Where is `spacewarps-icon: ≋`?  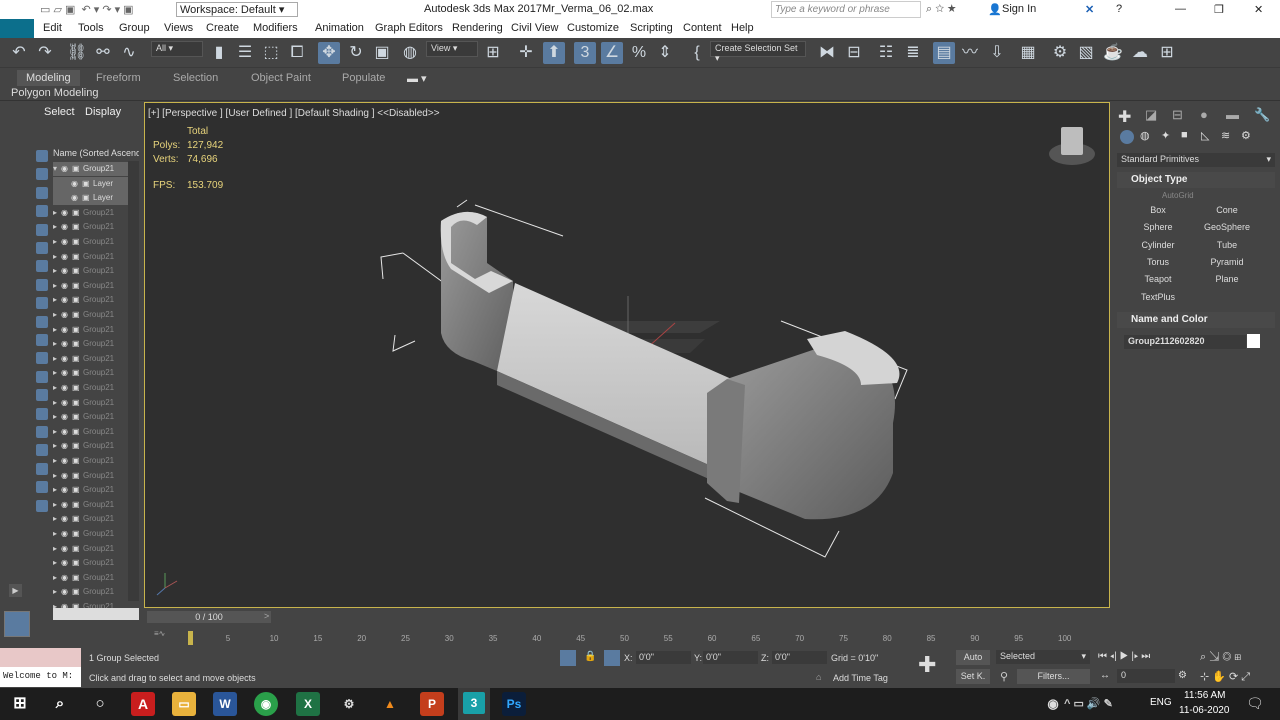 spacewarps-icon: ≋ is located at coordinates (1225, 135).